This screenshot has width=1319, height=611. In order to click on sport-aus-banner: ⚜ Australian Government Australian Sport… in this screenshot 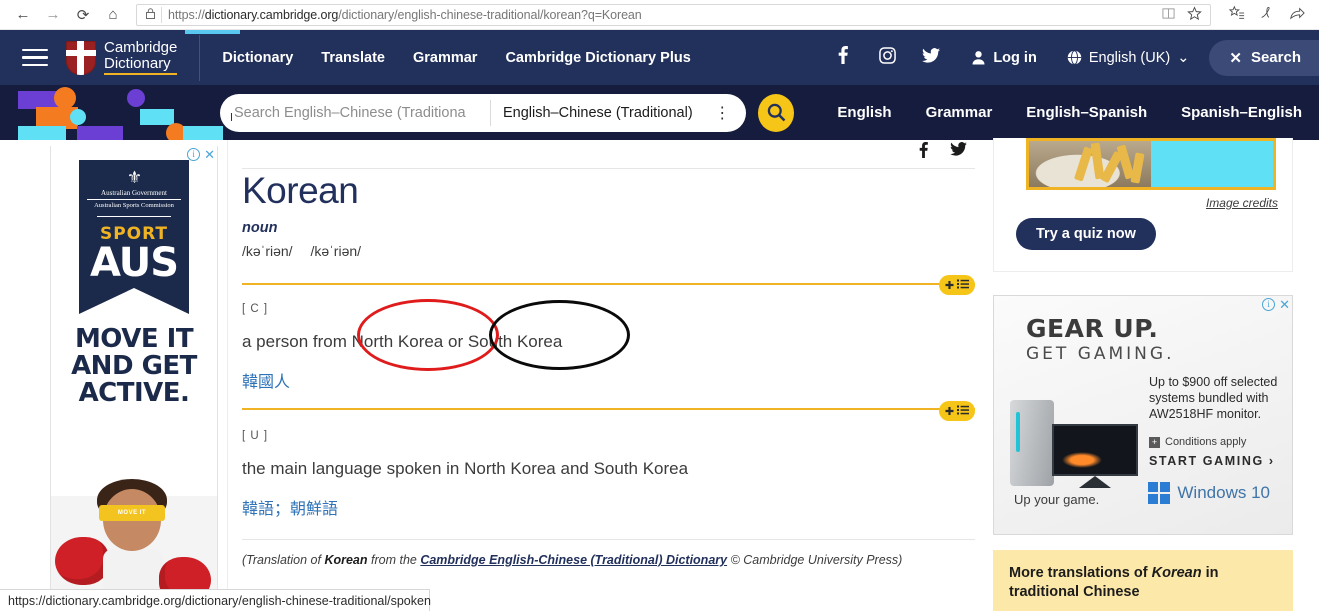, I will do `click(134, 237)`.